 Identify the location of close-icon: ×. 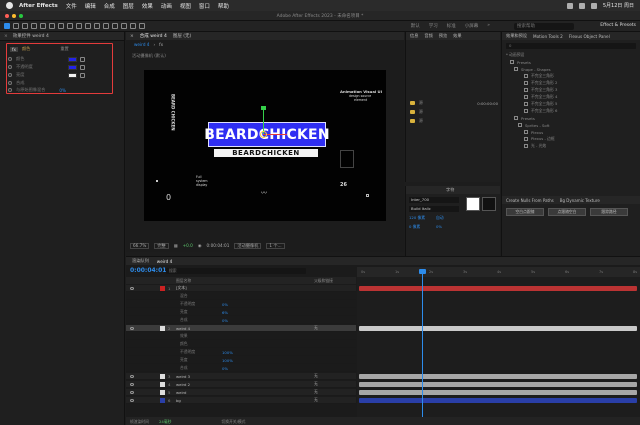
(132, 36).